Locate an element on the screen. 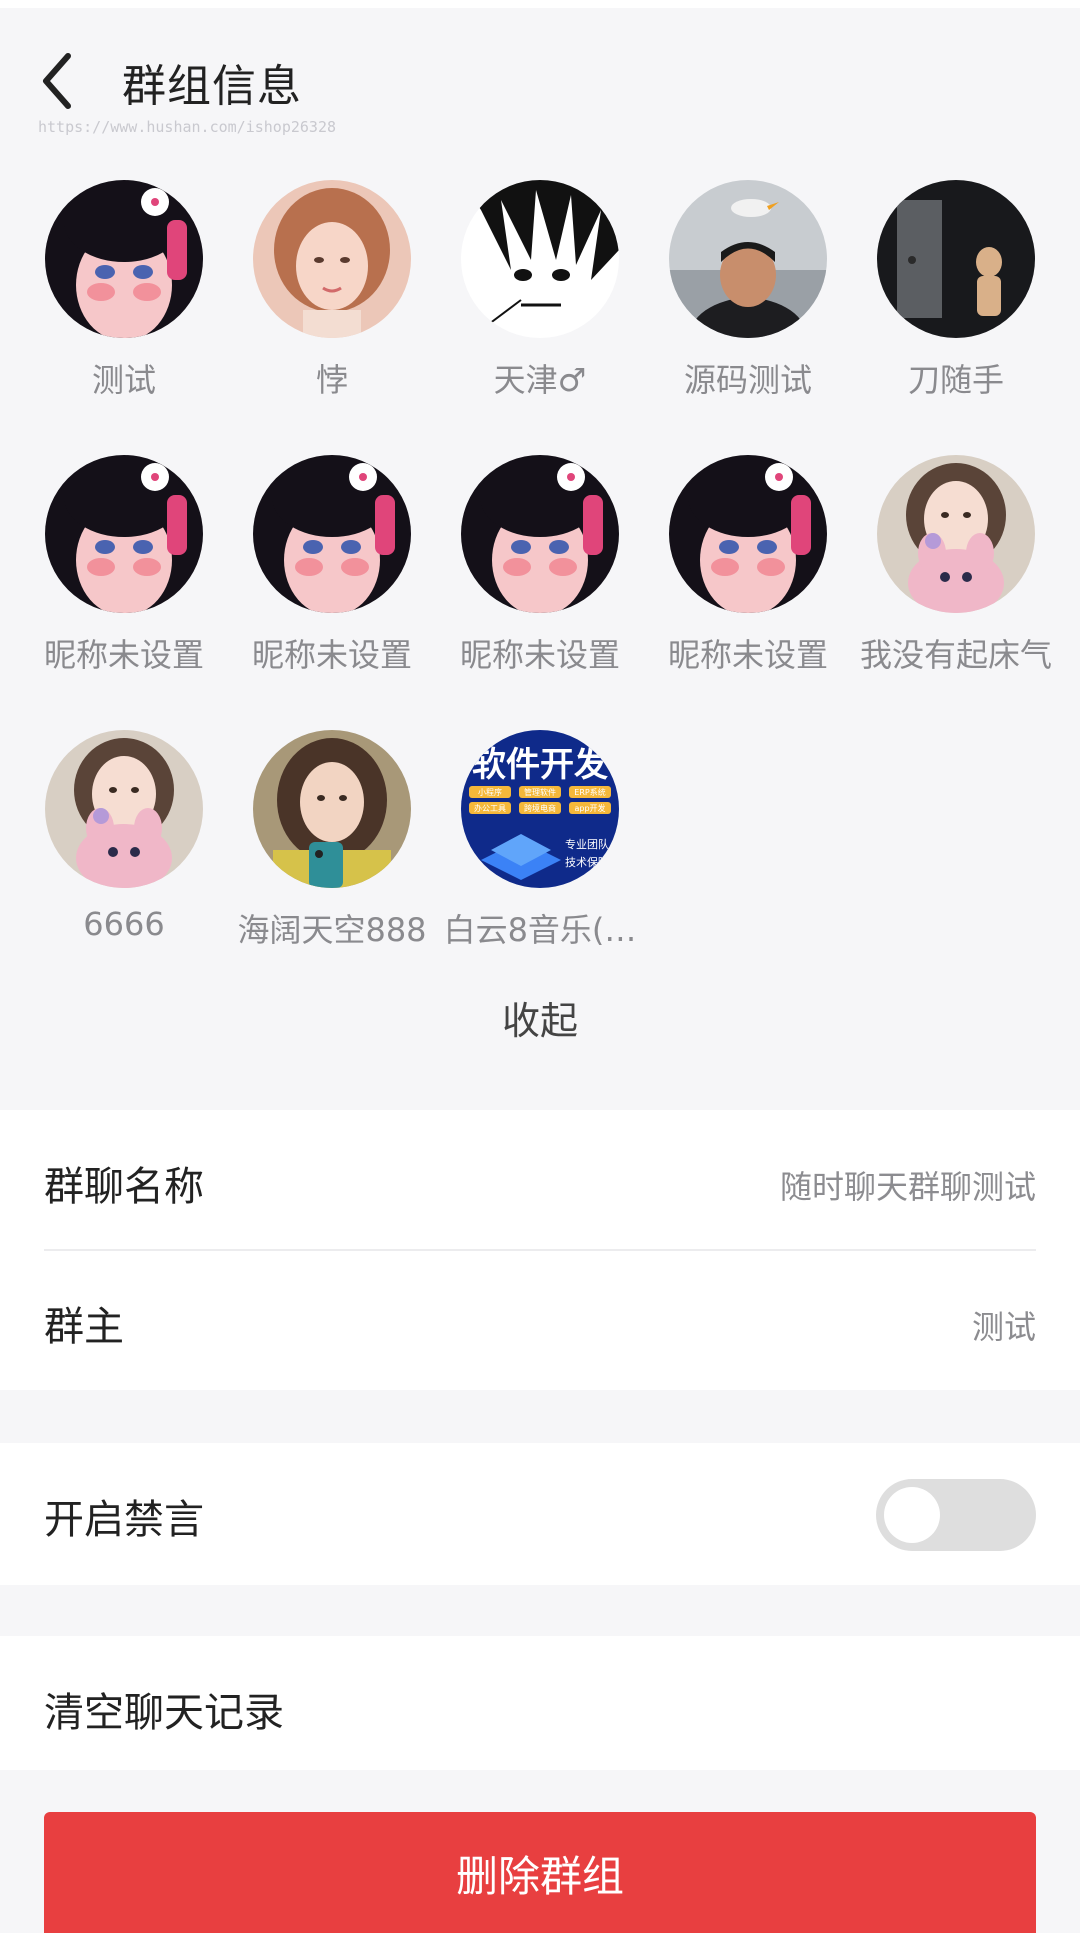 The width and height of the screenshot is (1080, 1933). clear-history-label: 清空聊天记录 is located at coordinates (164, 1713).